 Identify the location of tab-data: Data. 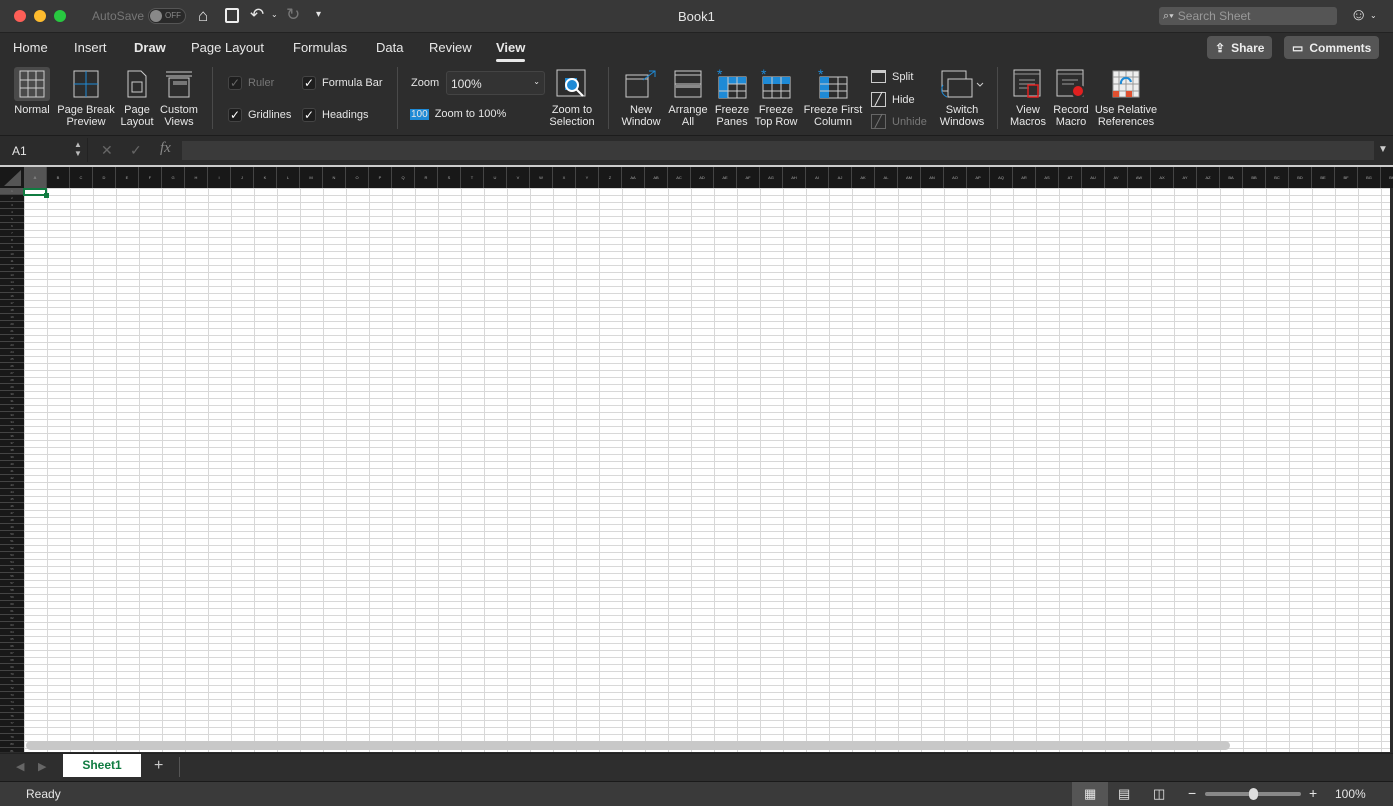
(389, 47).